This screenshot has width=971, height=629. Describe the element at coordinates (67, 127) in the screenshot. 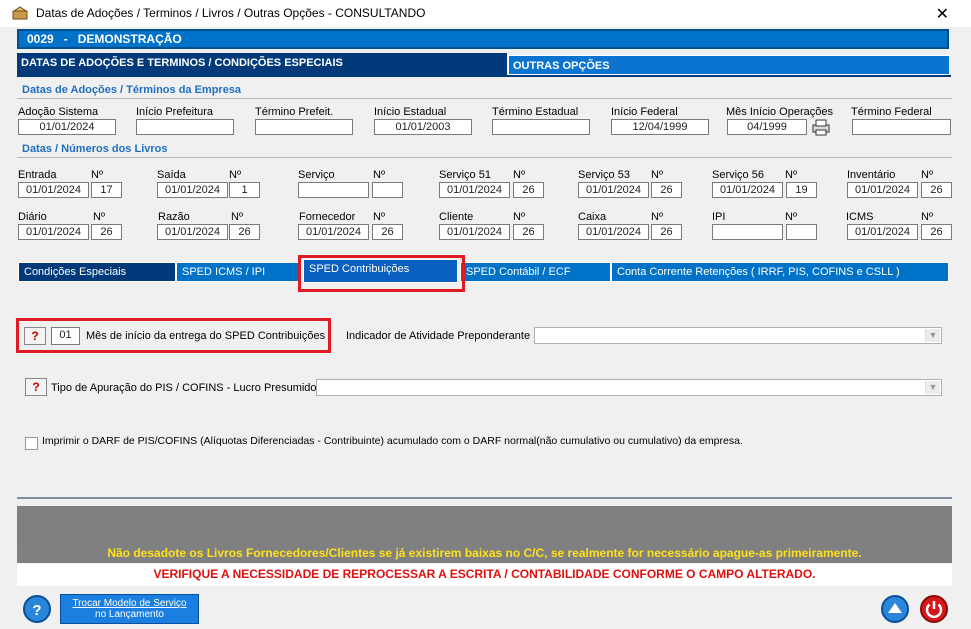

I see `adocao-sistema-field: 01/01/2024` at that location.